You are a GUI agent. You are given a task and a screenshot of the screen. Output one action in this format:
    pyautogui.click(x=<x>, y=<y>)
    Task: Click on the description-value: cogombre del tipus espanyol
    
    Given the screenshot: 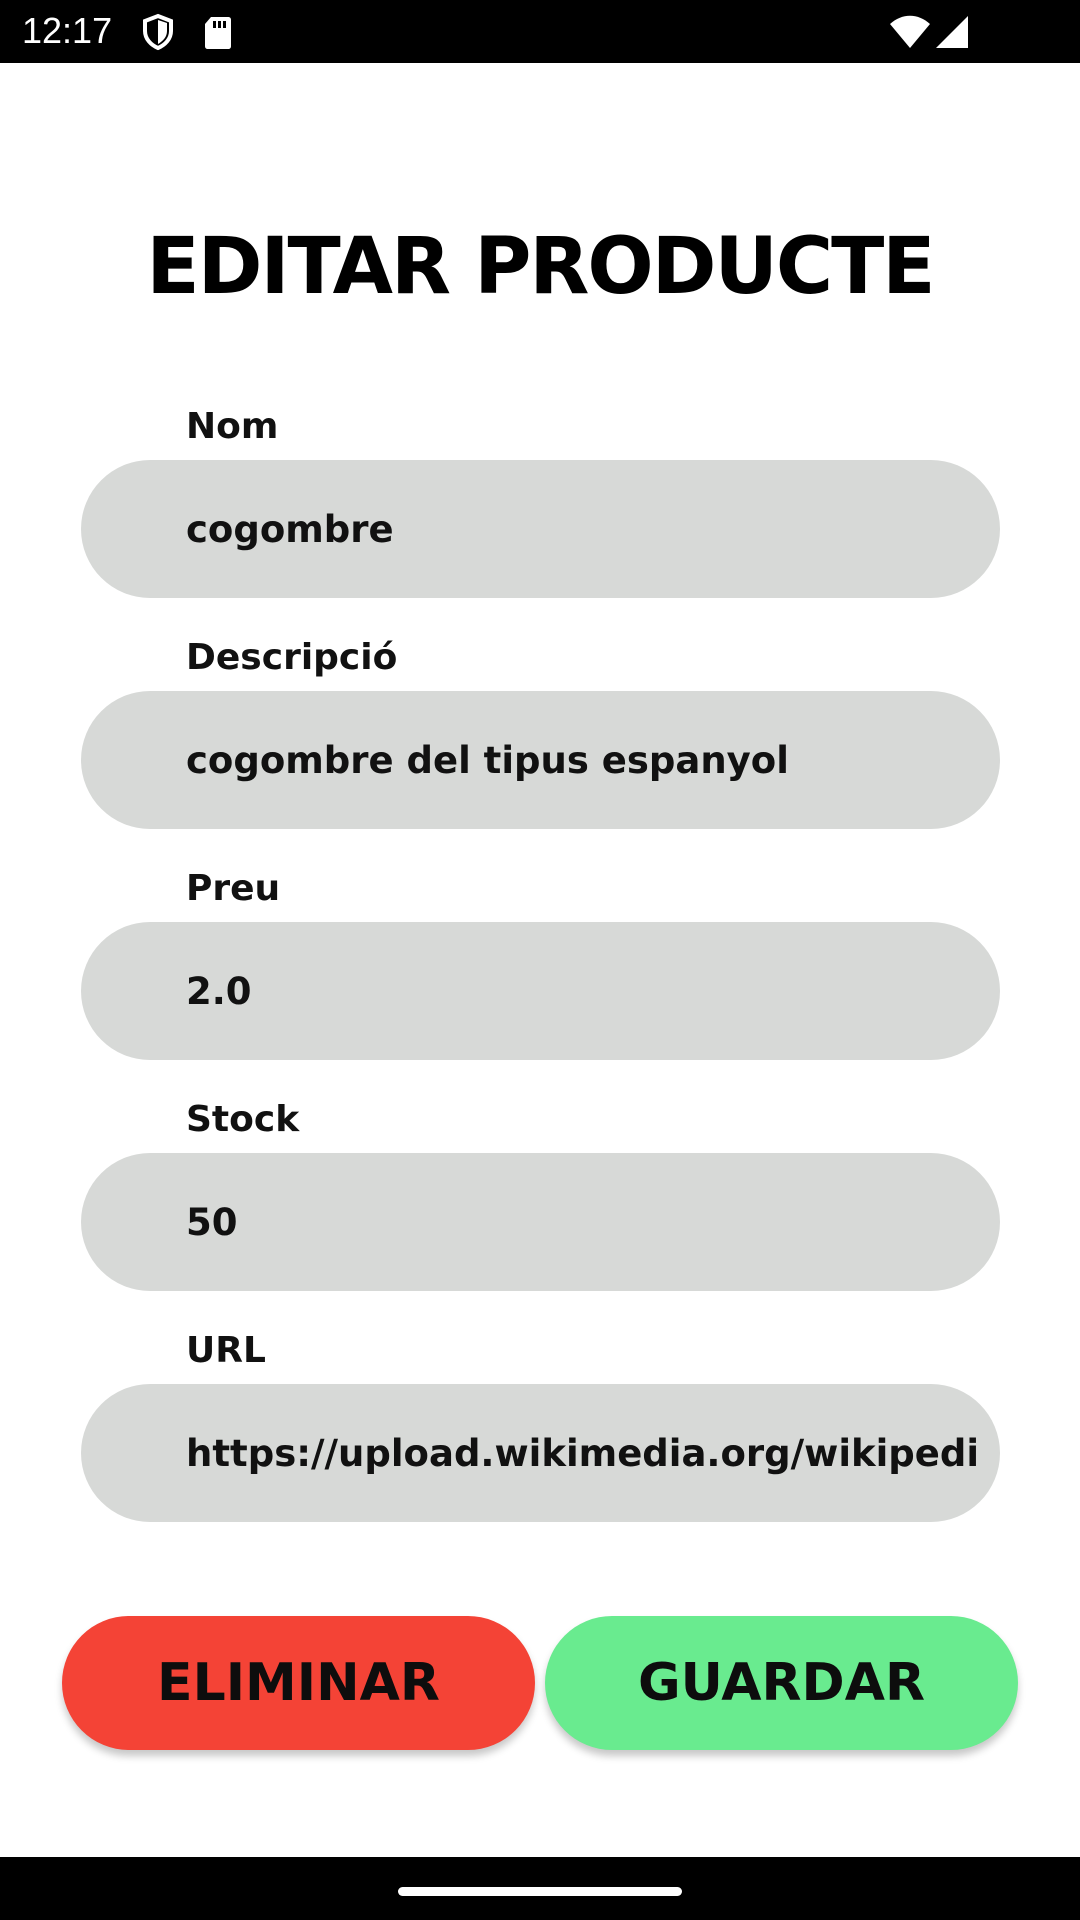 What is the action you would take?
    pyautogui.click(x=487, y=760)
    